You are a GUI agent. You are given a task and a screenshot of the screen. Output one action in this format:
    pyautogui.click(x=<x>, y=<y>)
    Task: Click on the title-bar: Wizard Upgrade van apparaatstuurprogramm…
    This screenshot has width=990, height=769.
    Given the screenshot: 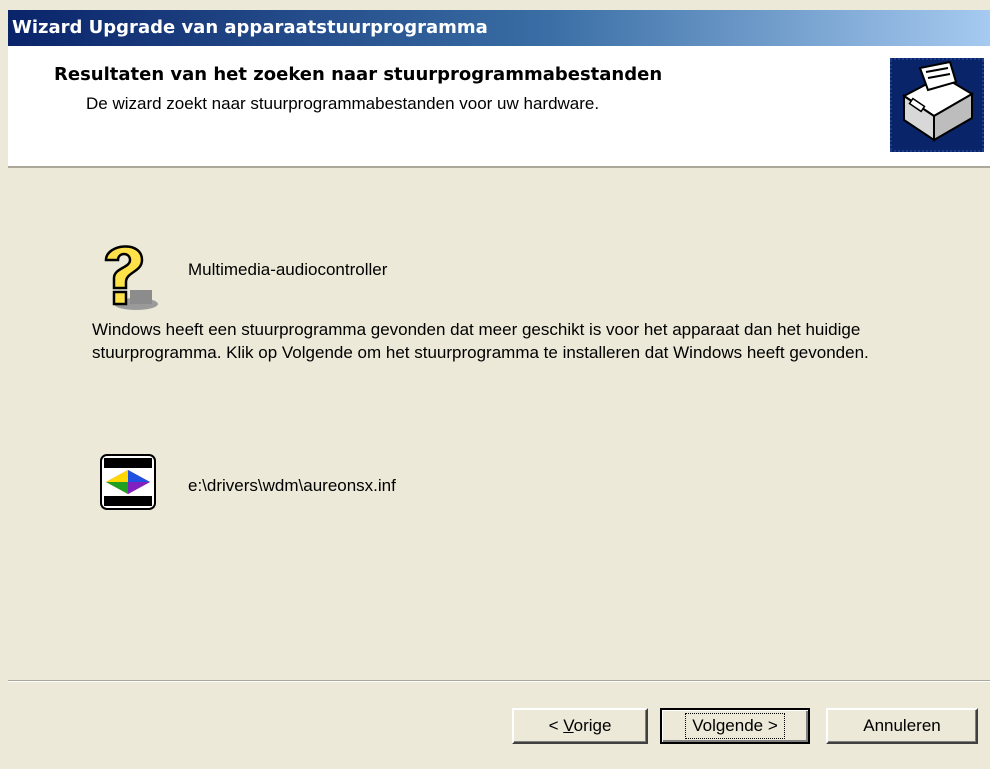 What is the action you would take?
    pyautogui.click(x=499, y=28)
    